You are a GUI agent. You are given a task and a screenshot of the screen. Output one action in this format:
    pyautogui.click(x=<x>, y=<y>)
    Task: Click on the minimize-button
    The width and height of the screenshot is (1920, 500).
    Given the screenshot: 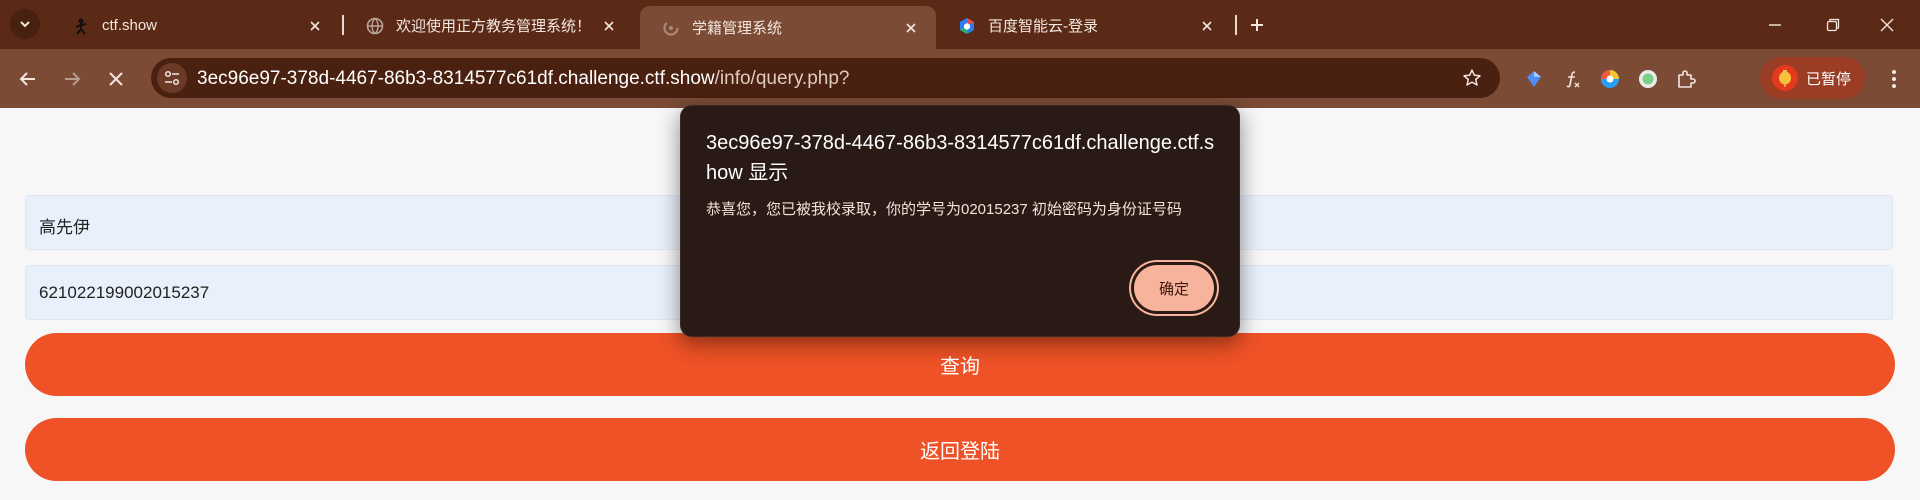 What is the action you would take?
    pyautogui.click(x=1775, y=25)
    